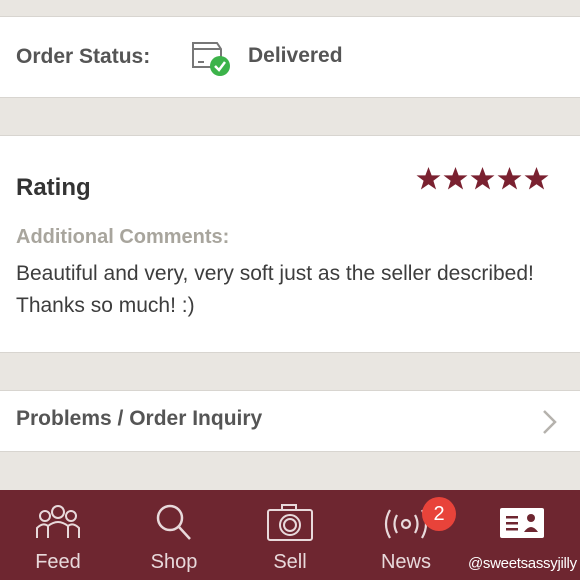  I want to click on search-icon, so click(173, 522).